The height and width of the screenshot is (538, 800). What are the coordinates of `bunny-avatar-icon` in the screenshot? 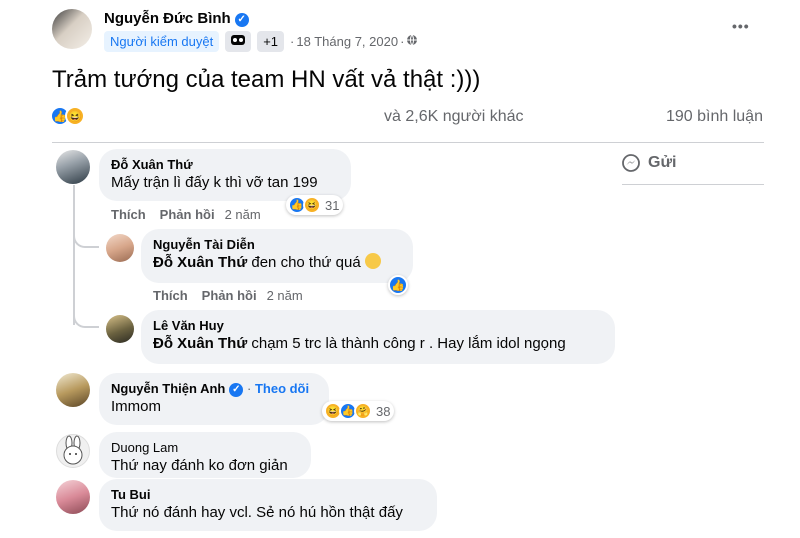 It's located at (73, 450).